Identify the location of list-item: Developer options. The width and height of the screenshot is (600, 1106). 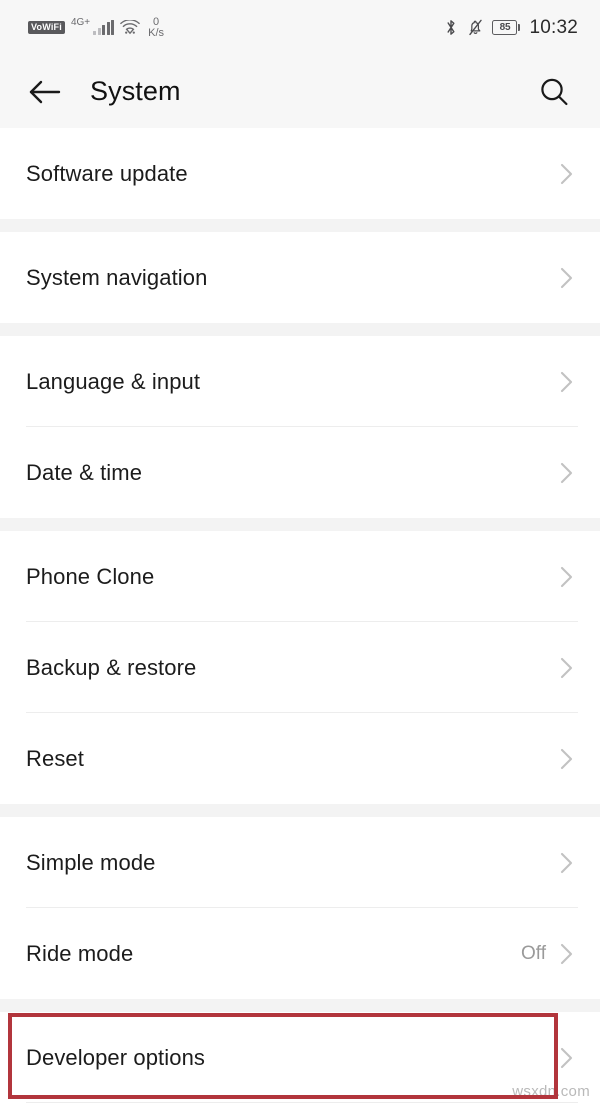
(300, 1057).